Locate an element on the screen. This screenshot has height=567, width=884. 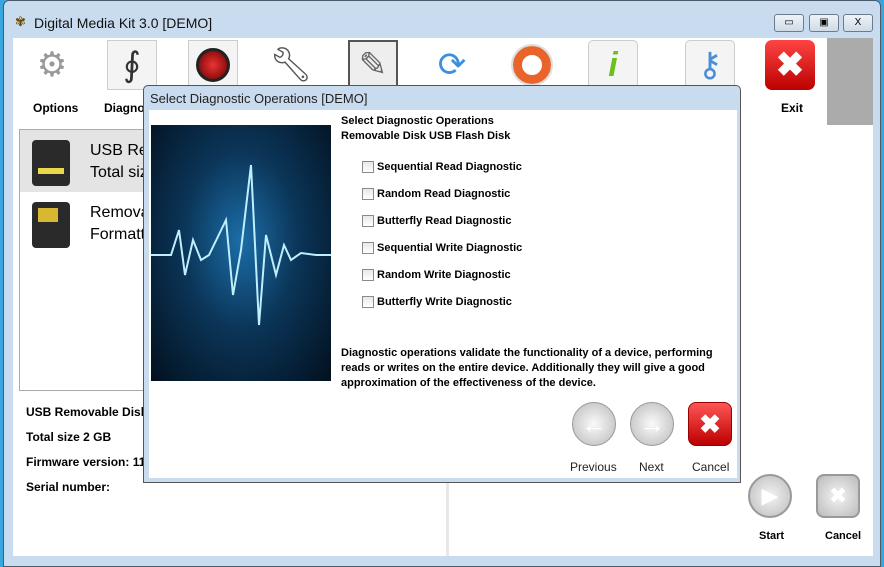
toolbar-scroll-area is located at coordinates (850, 81).